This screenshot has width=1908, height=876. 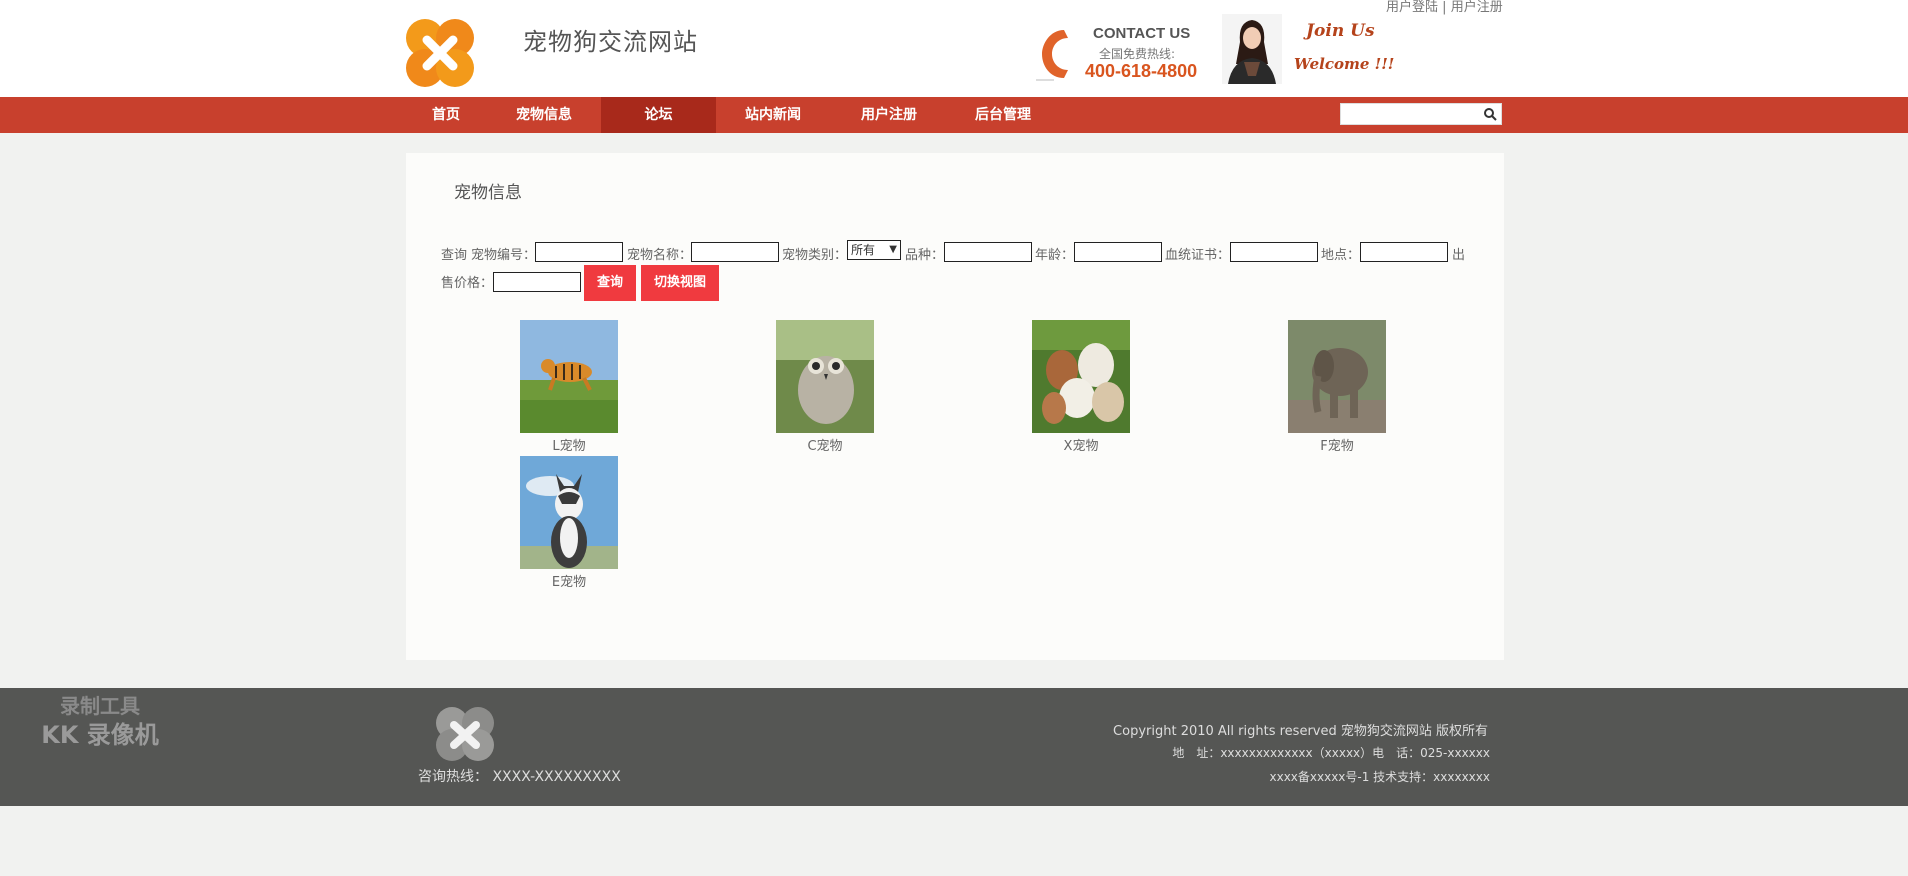 I want to click on main-nav: 首页 宠物信息 论坛 站内新闻 用户注册 后台管理, so click(x=954, y=115).